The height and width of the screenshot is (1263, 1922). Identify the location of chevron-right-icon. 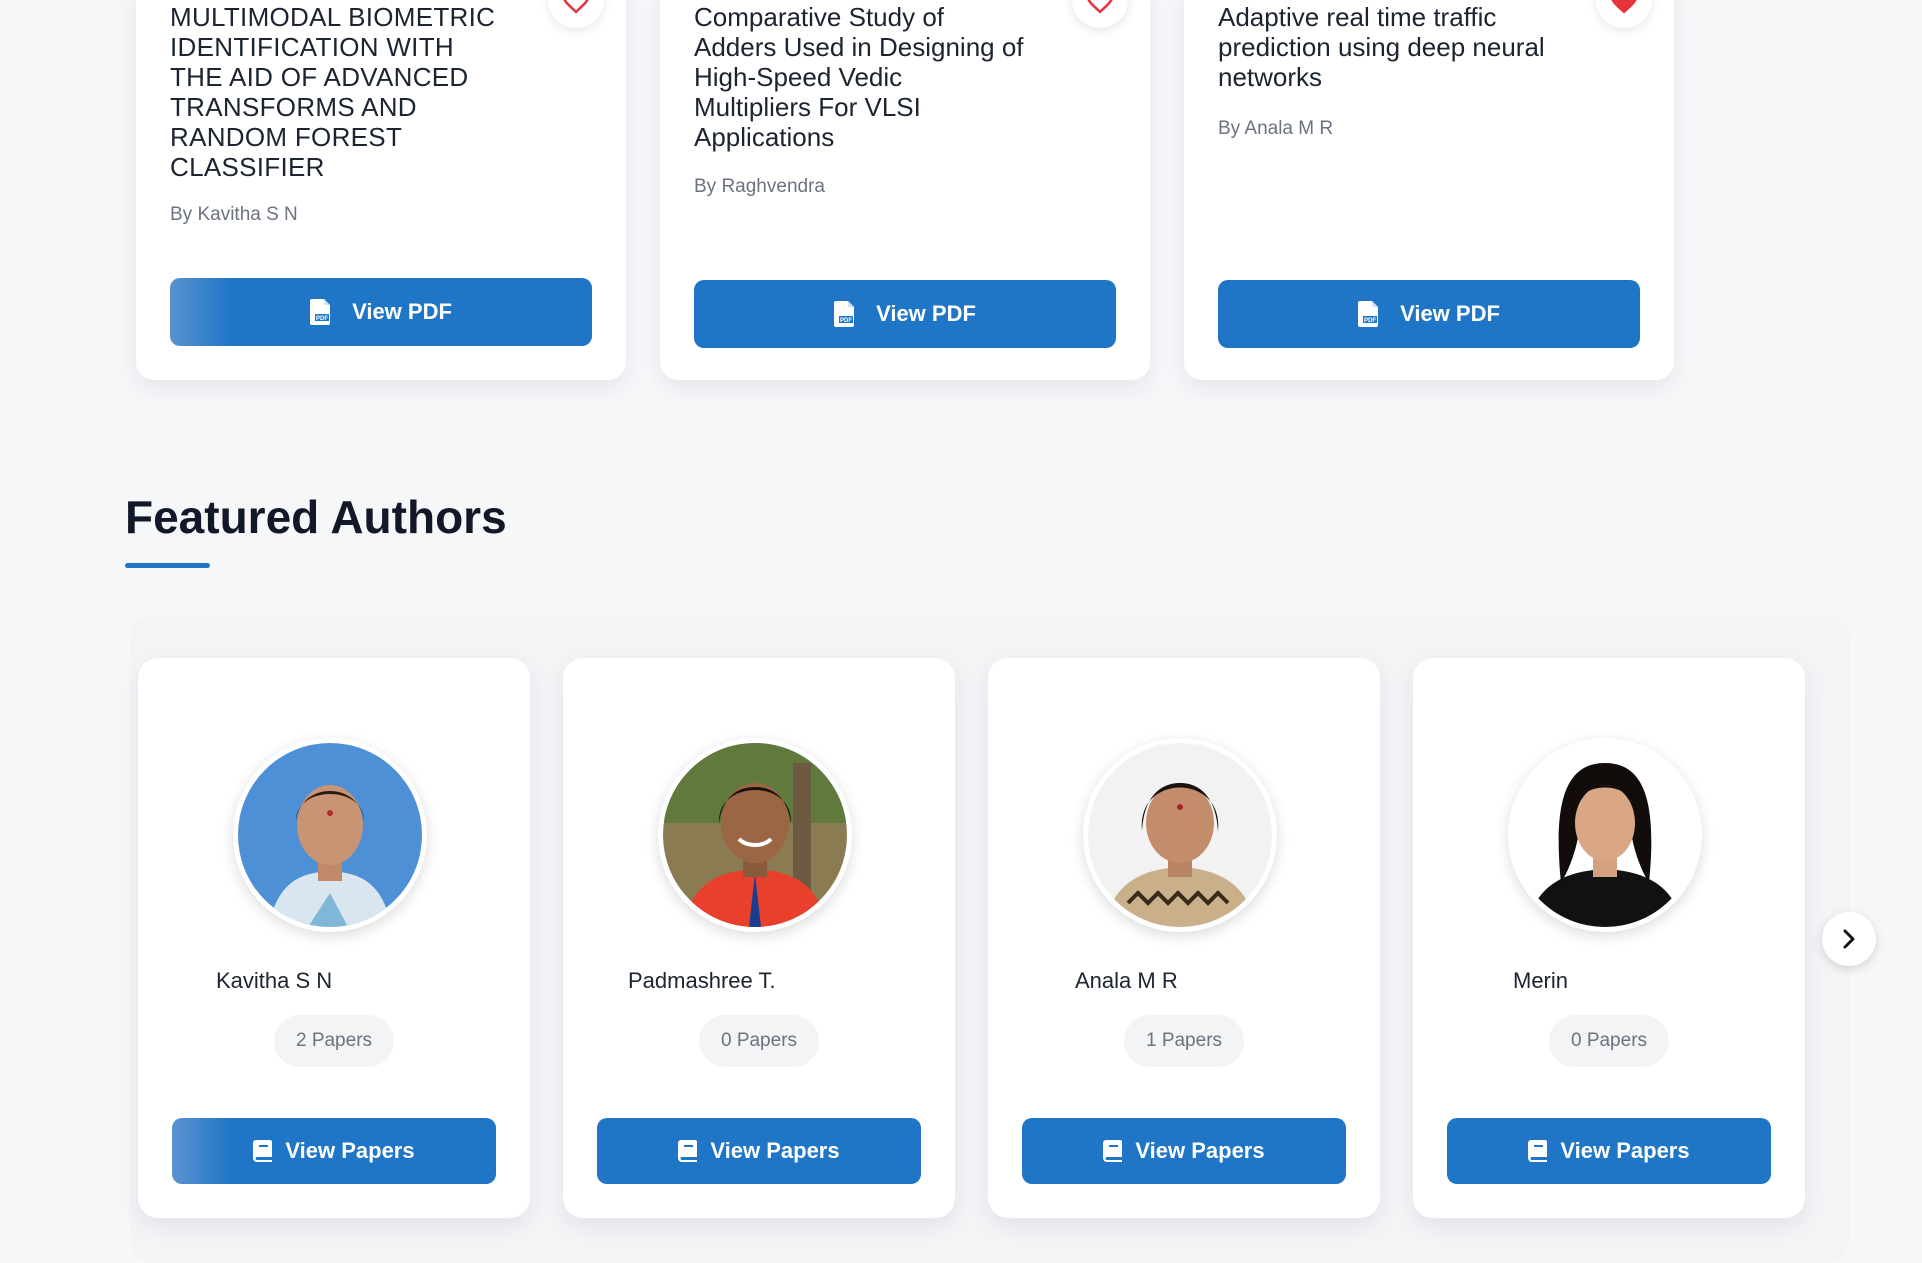
(1849, 939).